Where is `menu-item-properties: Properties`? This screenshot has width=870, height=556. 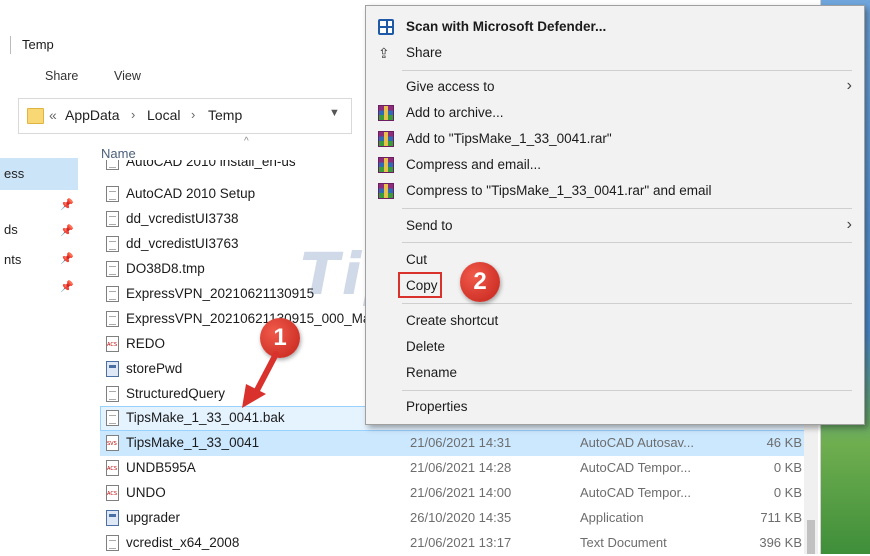 menu-item-properties: Properties is located at coordinates (615, 407).